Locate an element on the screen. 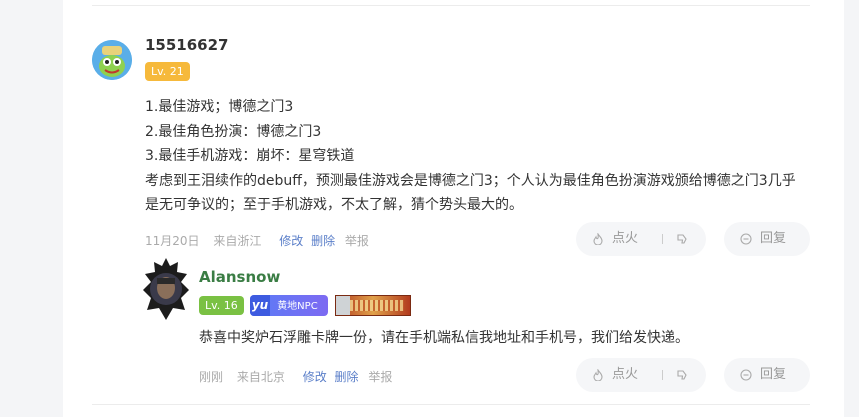 The image size is (859, 417). location: 来自北京 is located at coordinates (260, 377).